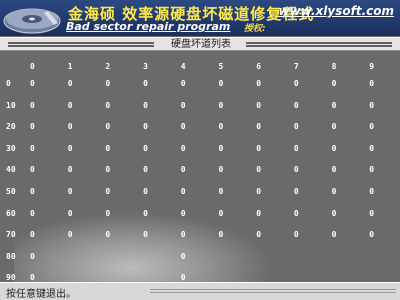 This screenshot has height=300, width=400. What do you see at coordinates (372, 66) in the screenshot?
I see `column-header: 9` at bounding box center [372, 66].